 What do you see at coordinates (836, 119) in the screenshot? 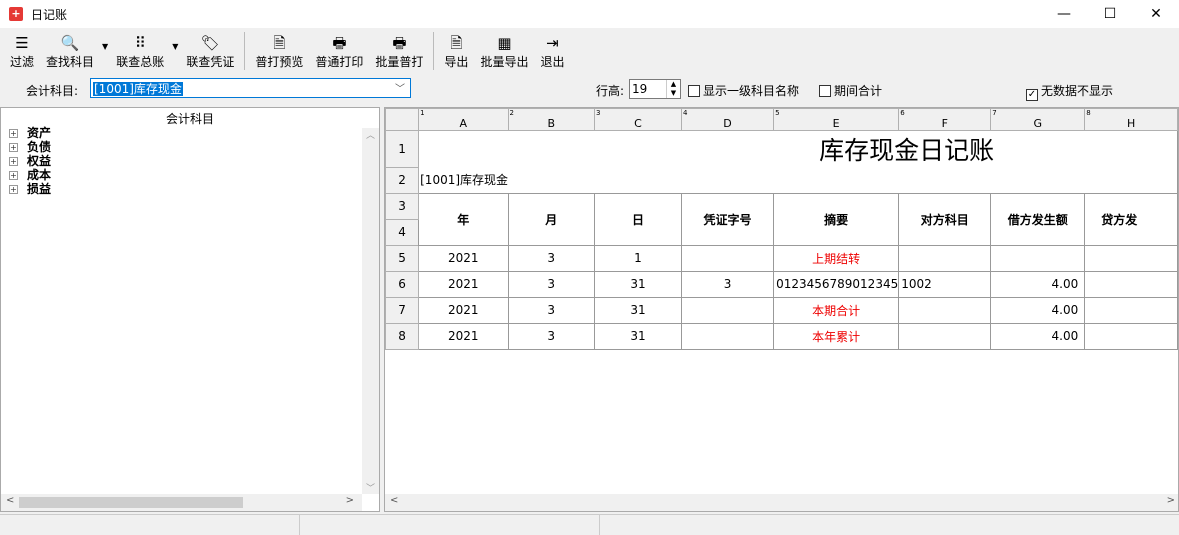
I see `column-header: 5E` at bounding box center [836, 119].